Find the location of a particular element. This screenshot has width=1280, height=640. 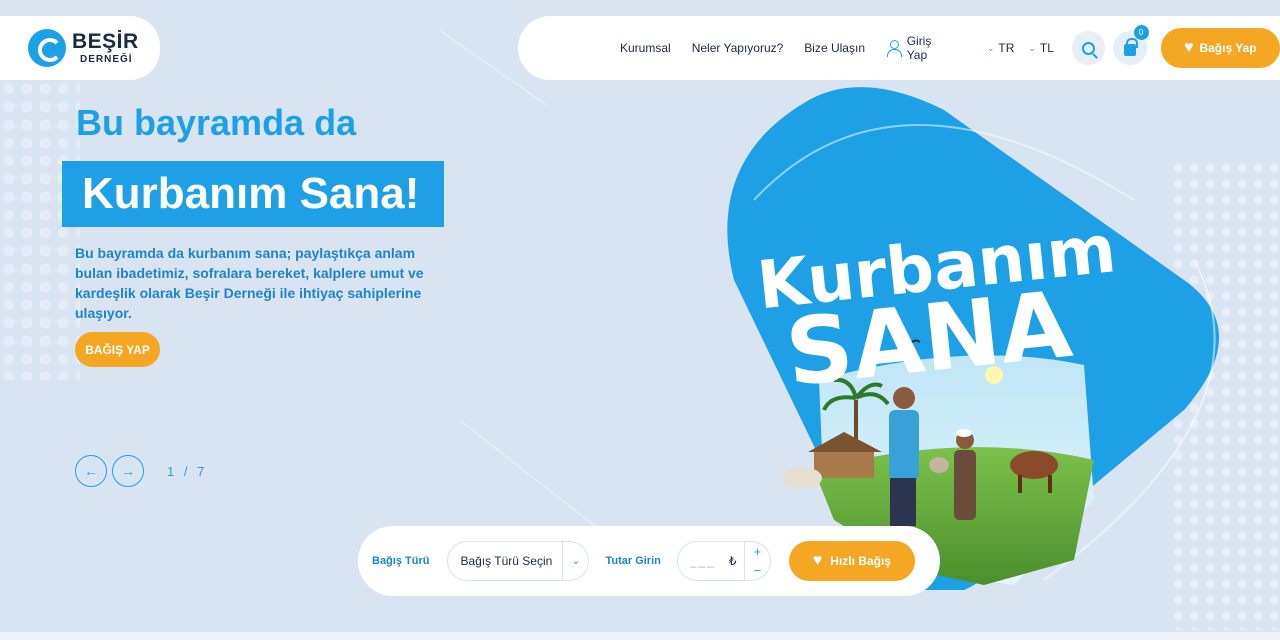

hero-title: Kurbanım Sana! is located at coordinates (251, 193).